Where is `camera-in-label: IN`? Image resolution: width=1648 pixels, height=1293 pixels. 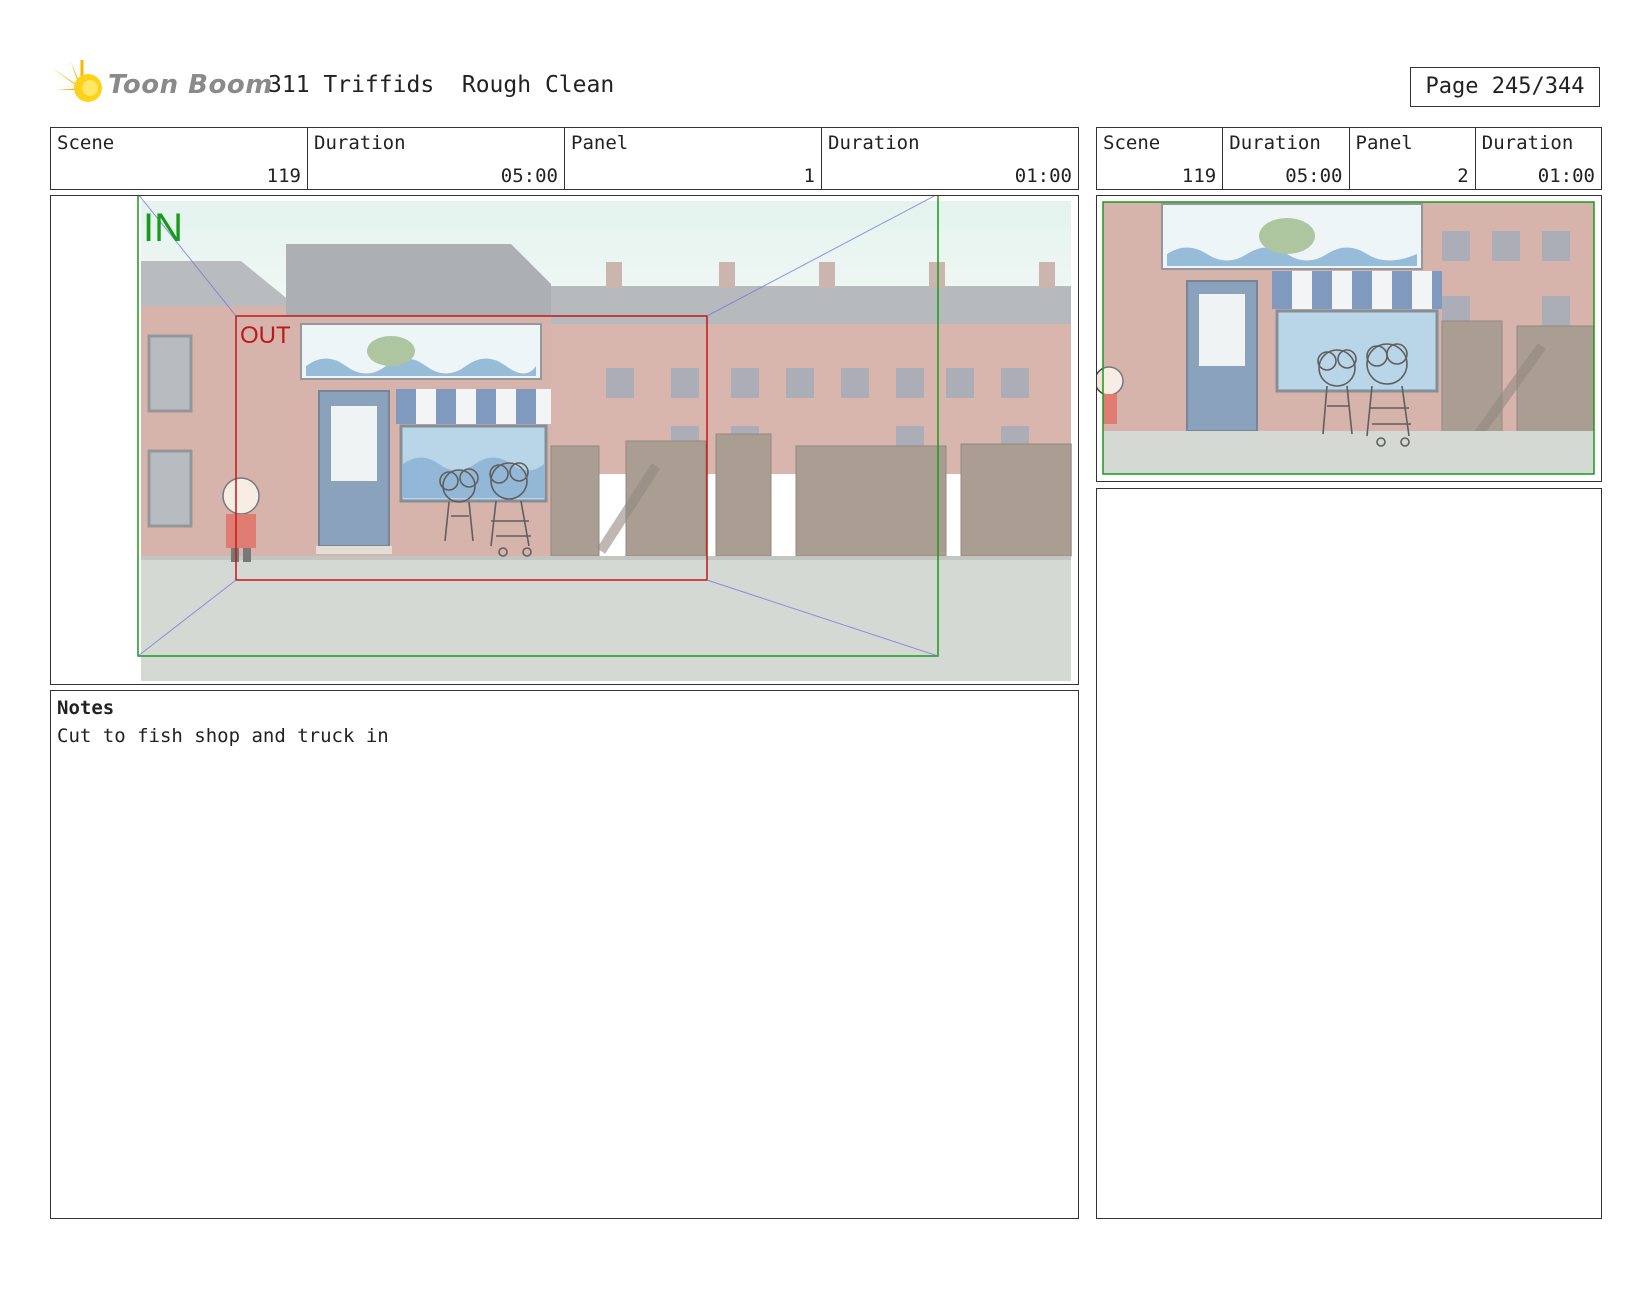
camera-in-label: IN is located at coordinates (163, 228).